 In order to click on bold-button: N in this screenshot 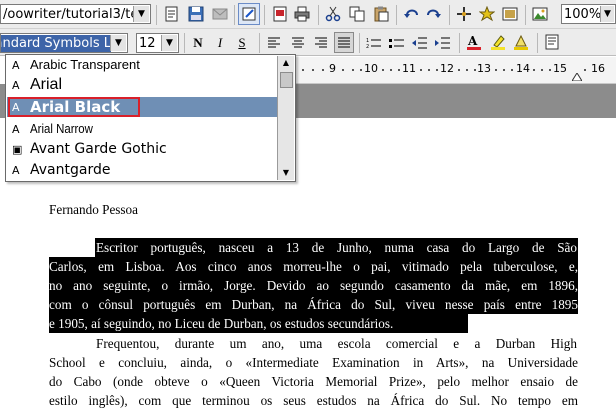, I will do `click(198, 42)`.